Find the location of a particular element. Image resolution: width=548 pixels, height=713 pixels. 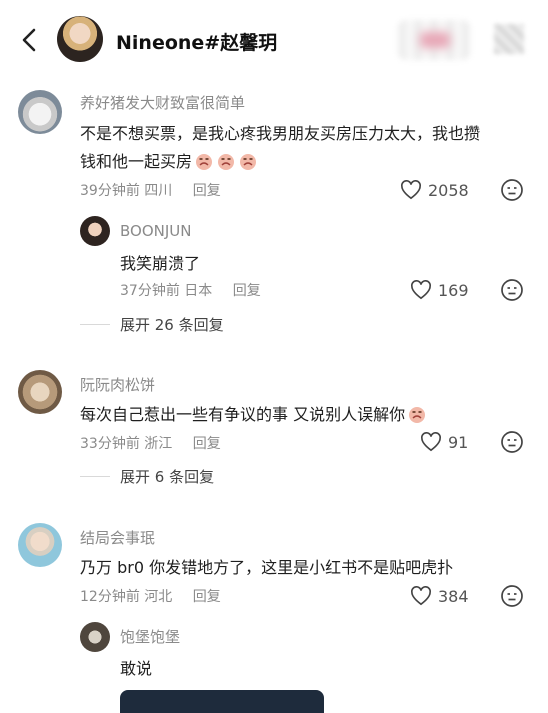

comment-meta: 39分钟前 四川 回复 is located at coordinates (150, 190).